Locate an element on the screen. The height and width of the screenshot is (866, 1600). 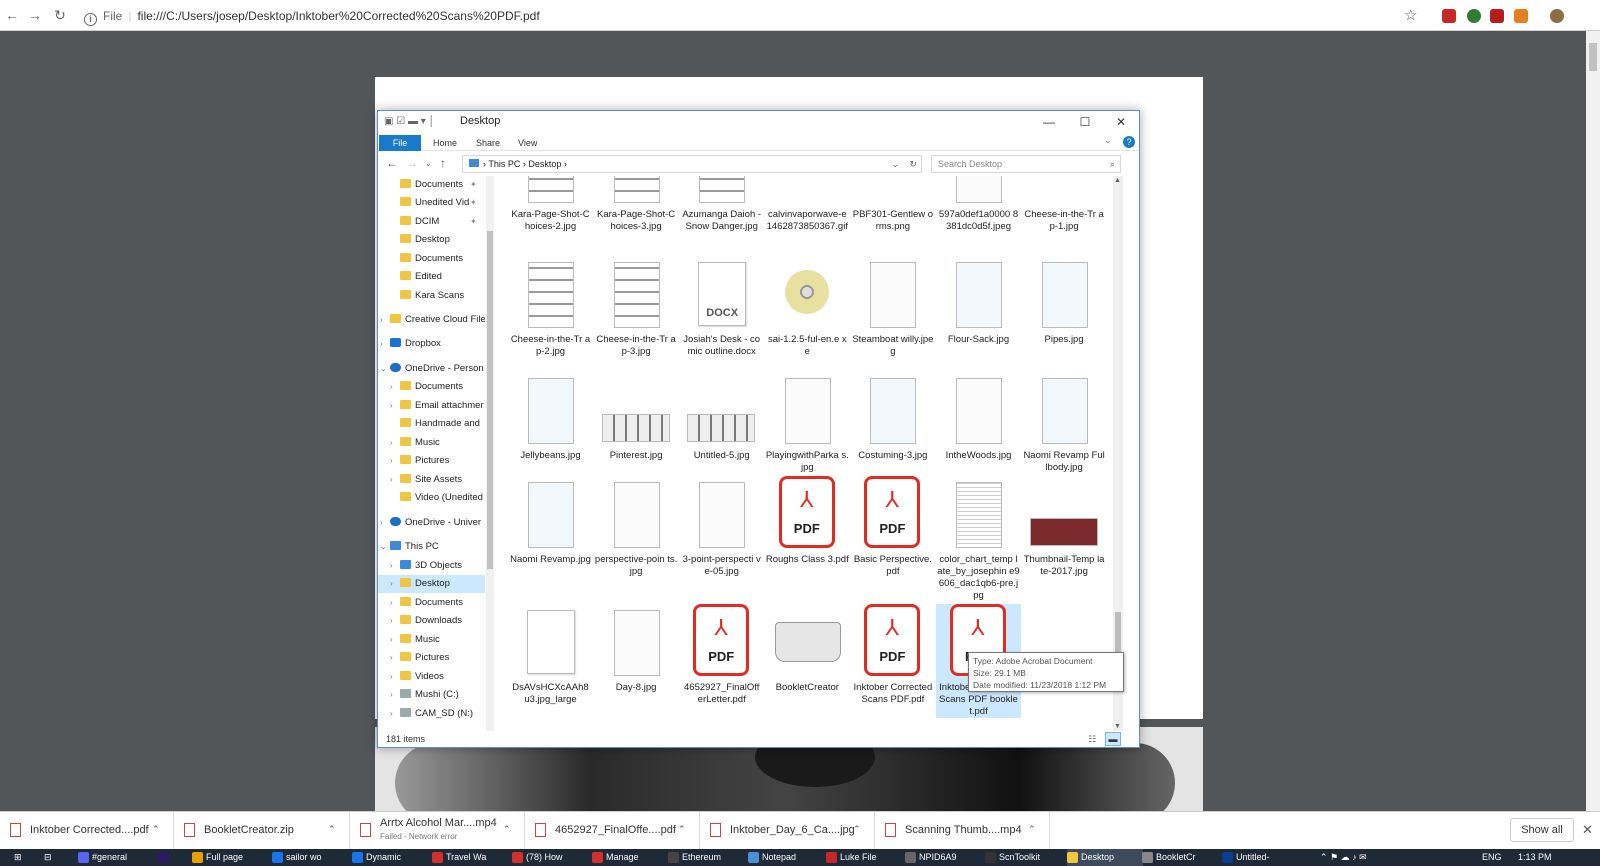
nav-item: Unedited Vid ✦ is located at coordinates (431, 203).